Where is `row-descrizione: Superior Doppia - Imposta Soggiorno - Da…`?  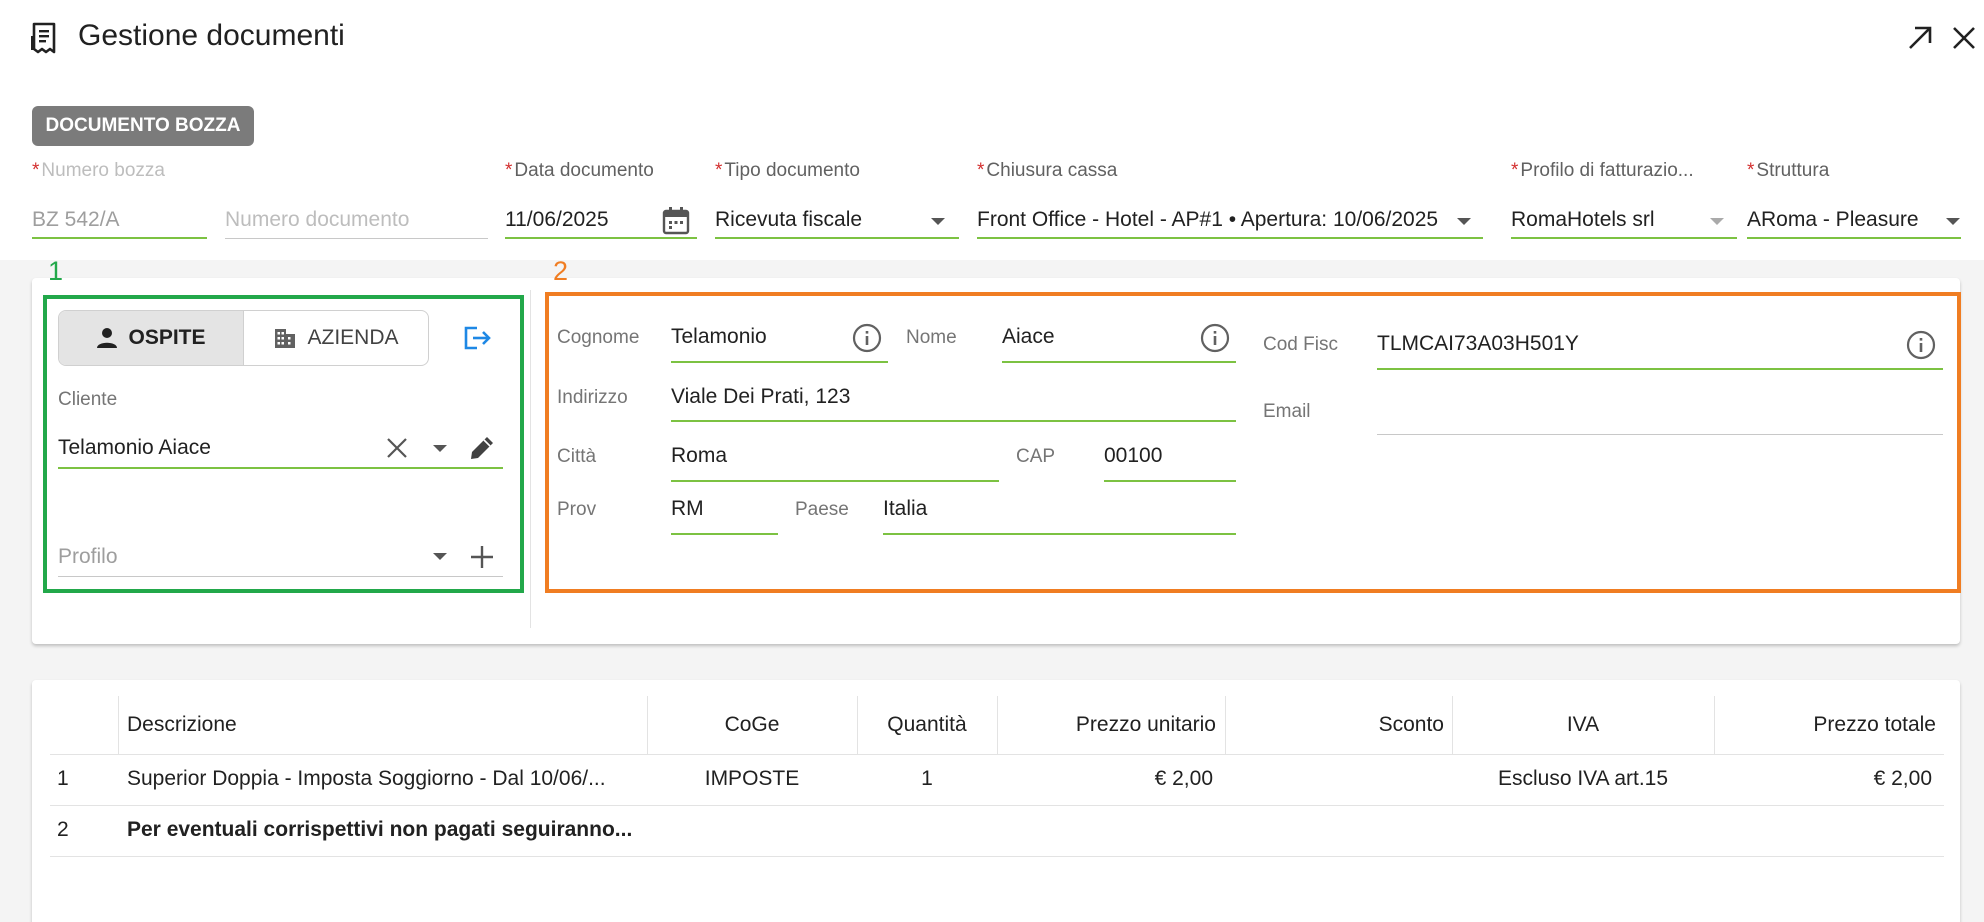 row-descrizione: Superior Doppia - Imposta Soggiorno - Da… is located at coordinates (366, 778).